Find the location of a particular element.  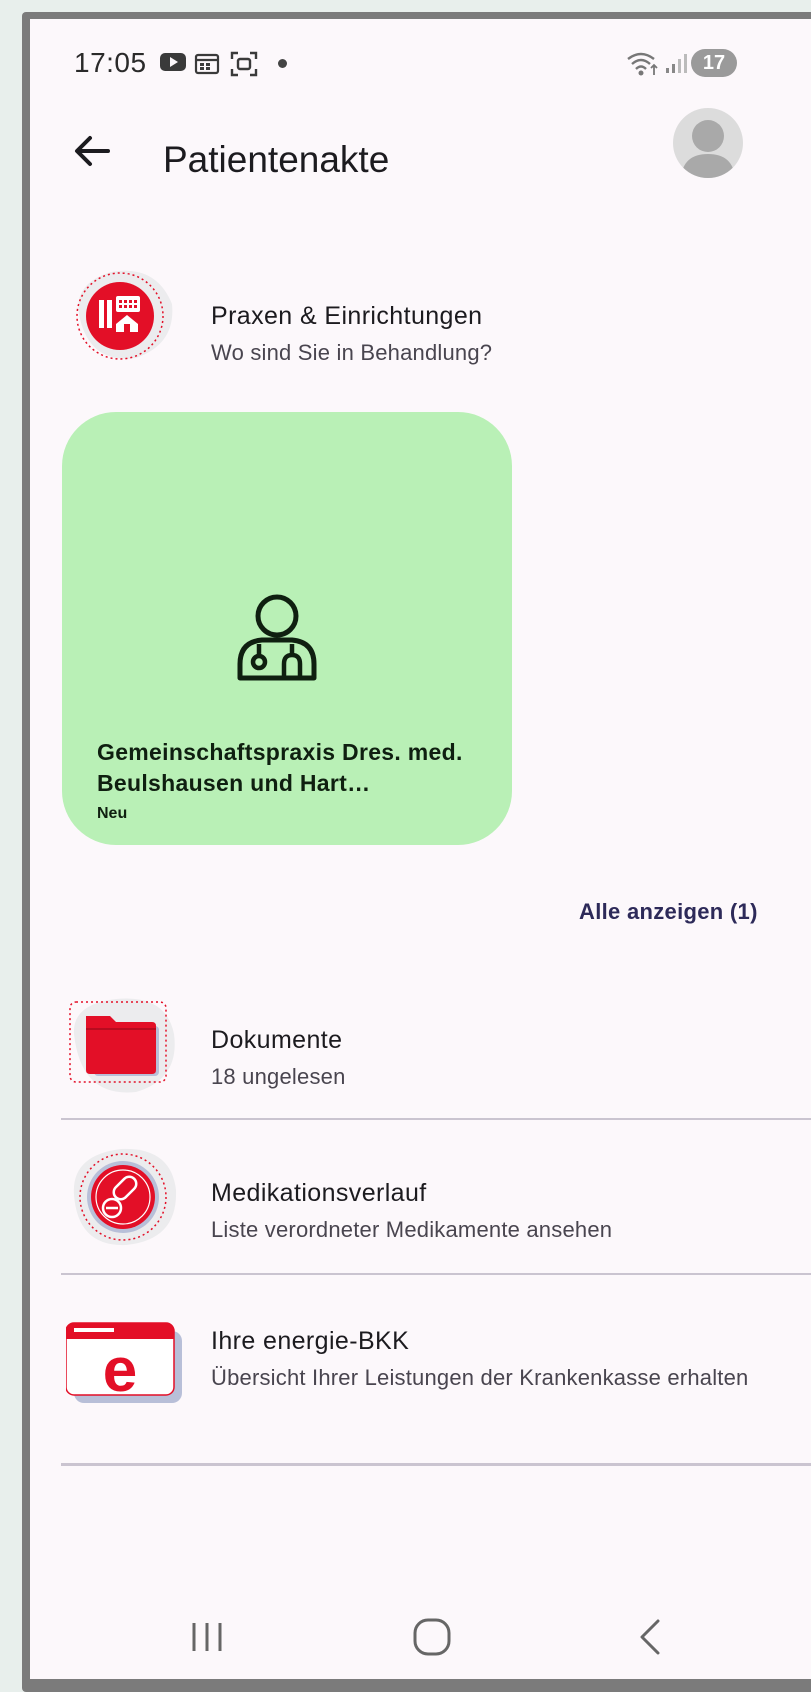

battery-indicator: 17 is located at coordinates (714, 63).